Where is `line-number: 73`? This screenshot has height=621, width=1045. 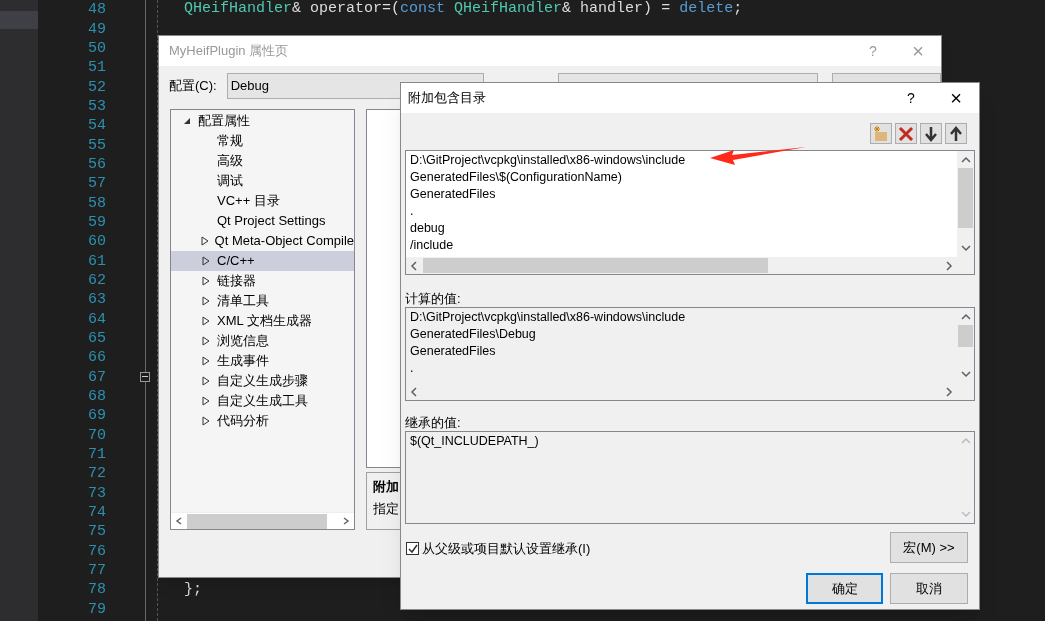
line-number: 73 is located at coordinates (97, 493).